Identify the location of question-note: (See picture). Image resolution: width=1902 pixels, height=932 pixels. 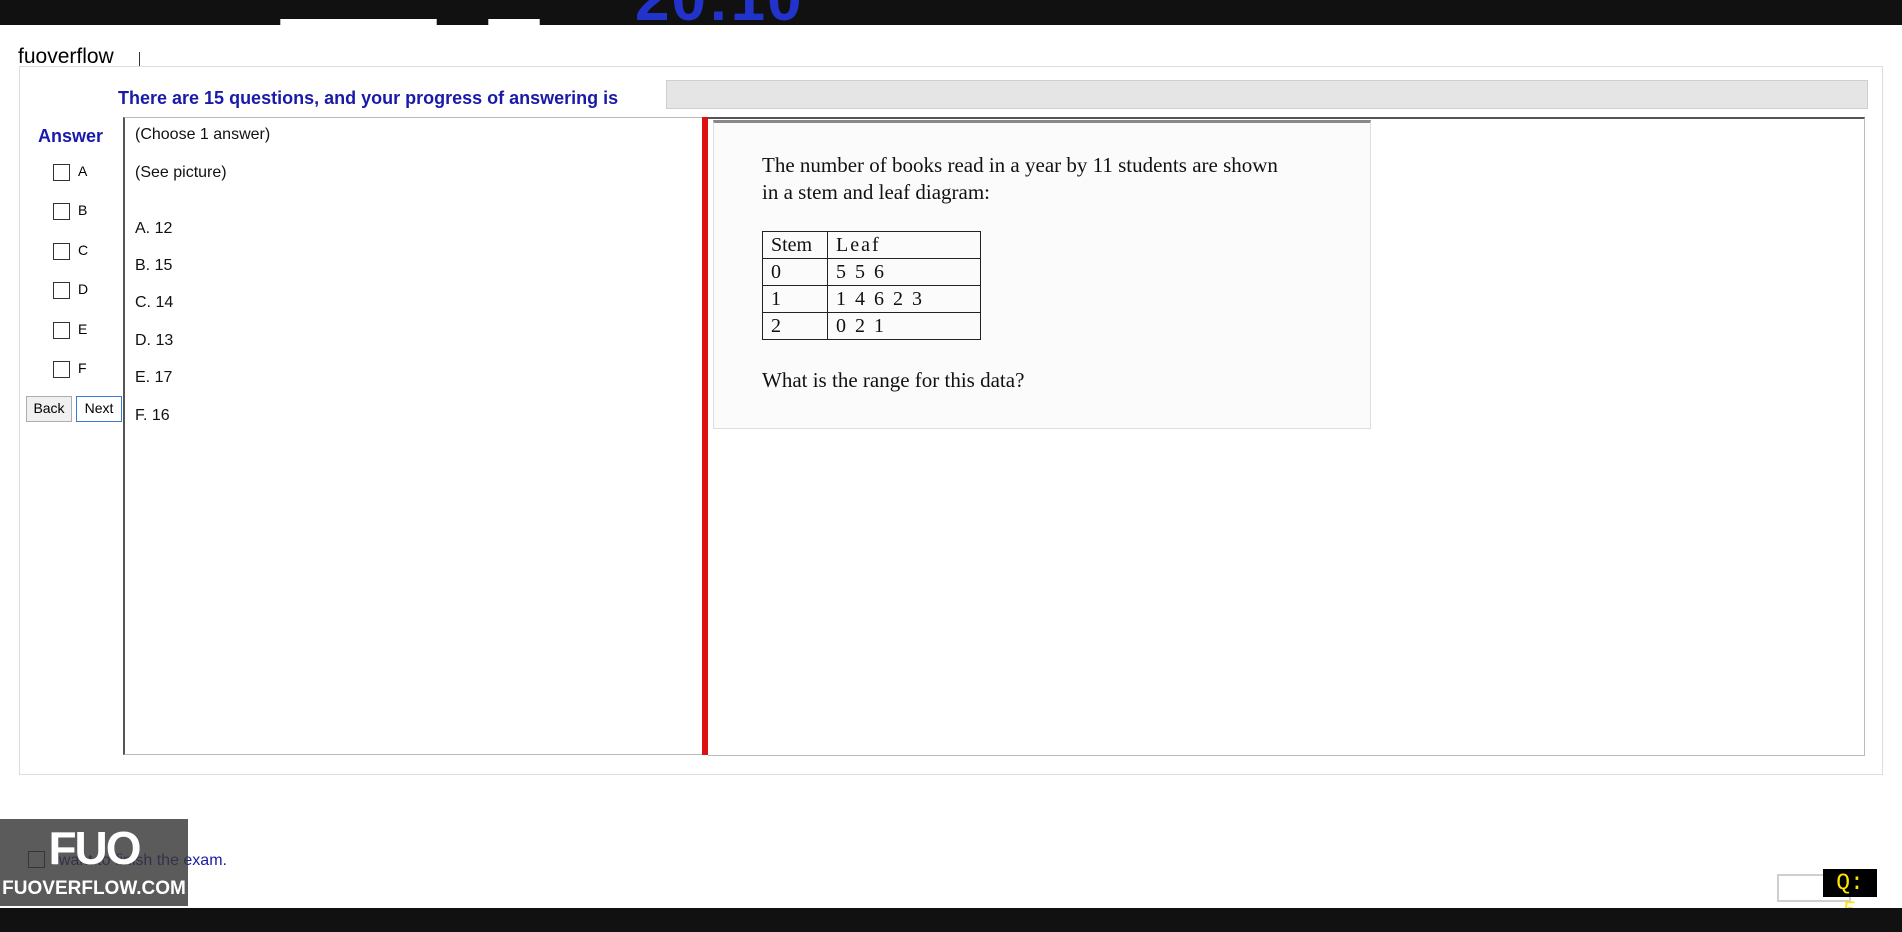
(181, 172).